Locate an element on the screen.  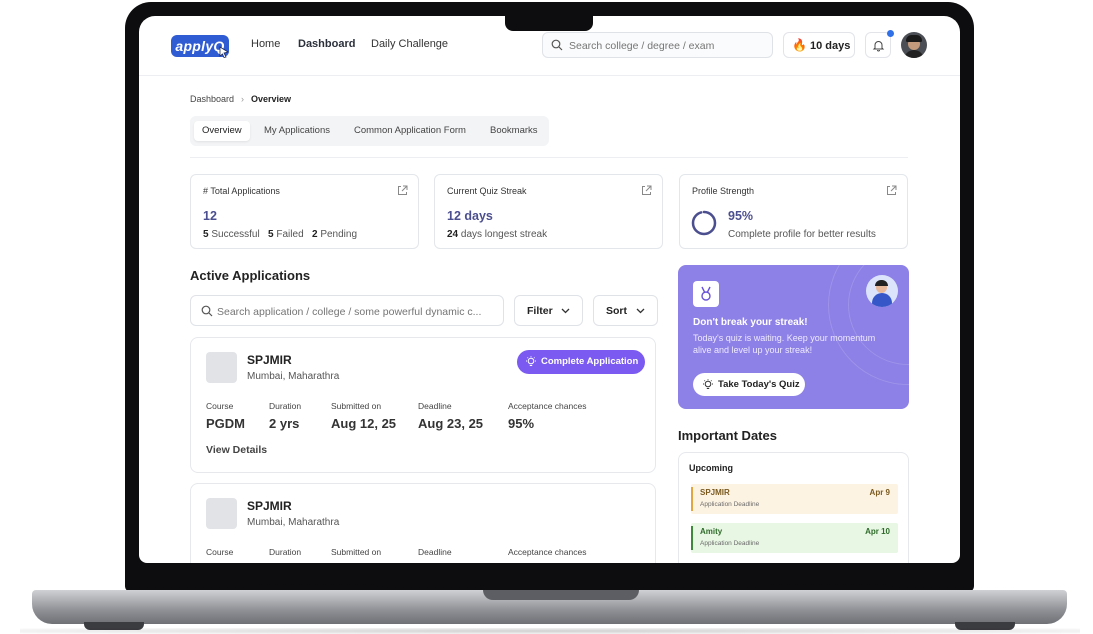
nav-home-link: Home is located at coordinates (265, 44).